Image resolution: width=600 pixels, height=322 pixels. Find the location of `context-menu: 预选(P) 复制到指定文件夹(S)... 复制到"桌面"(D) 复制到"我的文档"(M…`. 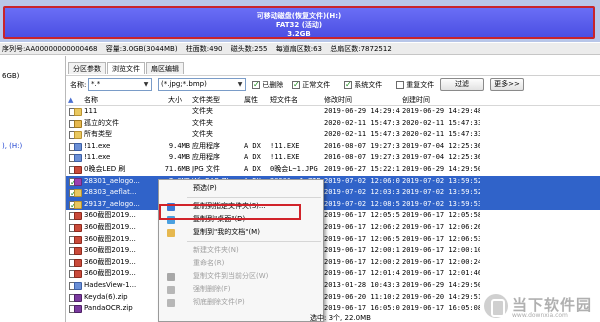

context-menu: 预选(P) 复制到指定文件夹(S)... 复制到"桌面"(D) 复制到"我的文档"(M… is located at coordinates (241, 250).